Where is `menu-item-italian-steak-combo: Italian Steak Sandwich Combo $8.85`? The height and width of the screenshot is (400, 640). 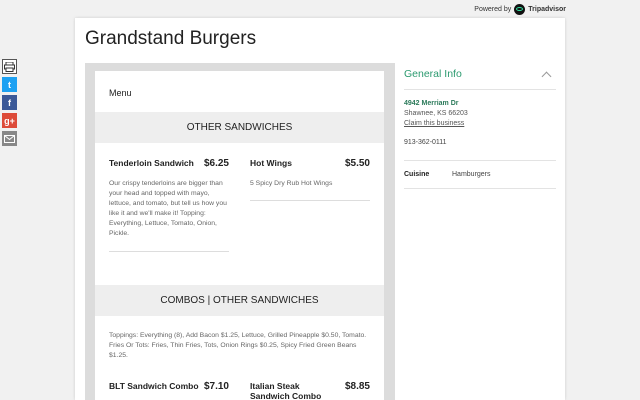
menu-item-italian-steak-combo: Italian Steak Sandwich Combo $8.85 is located at coordinates (310, 390).